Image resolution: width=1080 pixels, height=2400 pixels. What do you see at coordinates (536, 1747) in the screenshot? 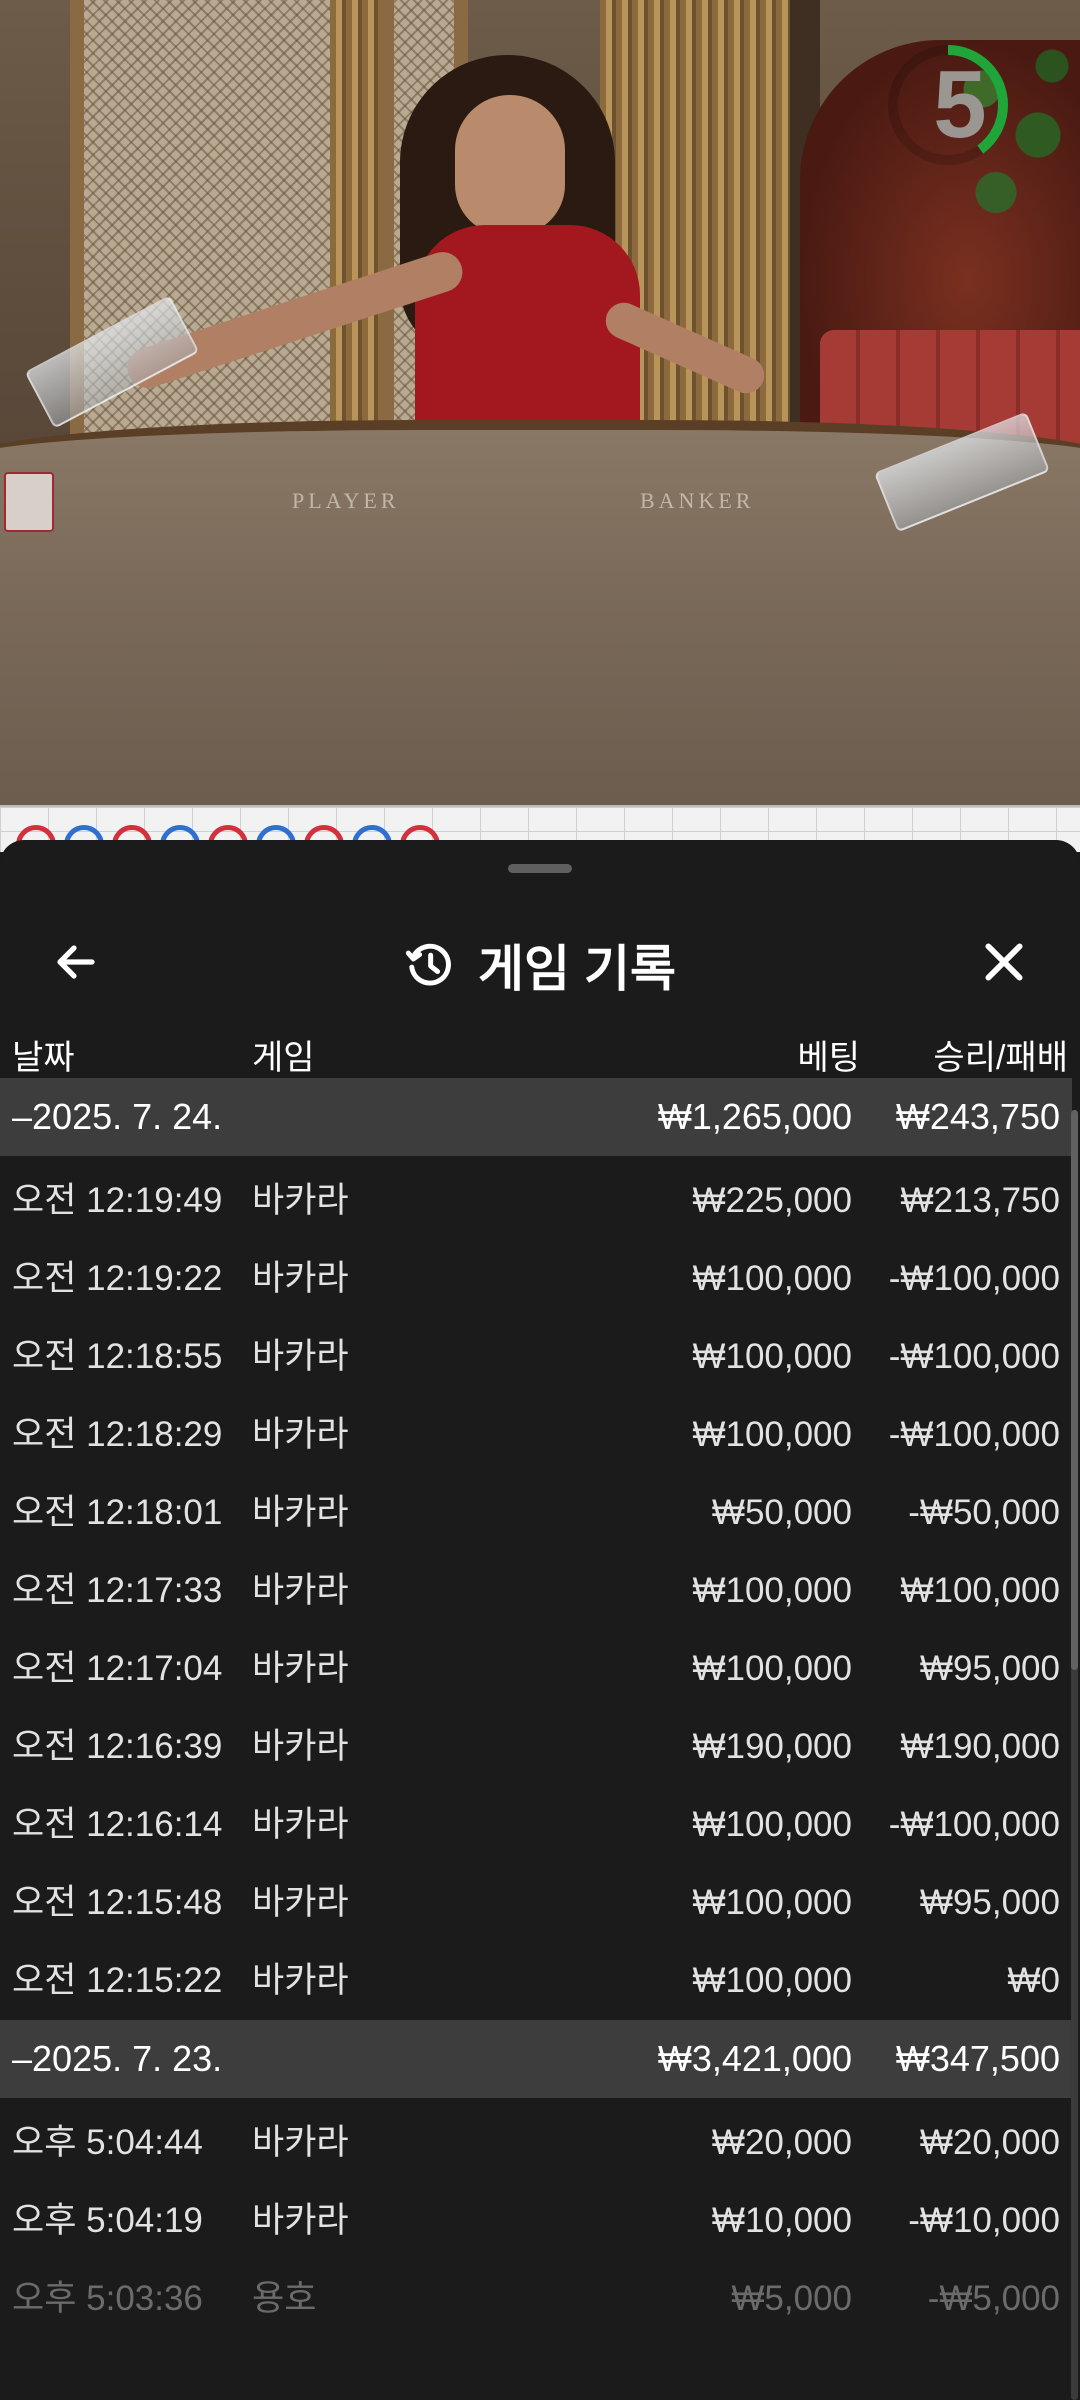
I see `history-row: 오전 12:16:39 바카라 ₩190,000 ₩190,000` at bounding box center [536, 1747].